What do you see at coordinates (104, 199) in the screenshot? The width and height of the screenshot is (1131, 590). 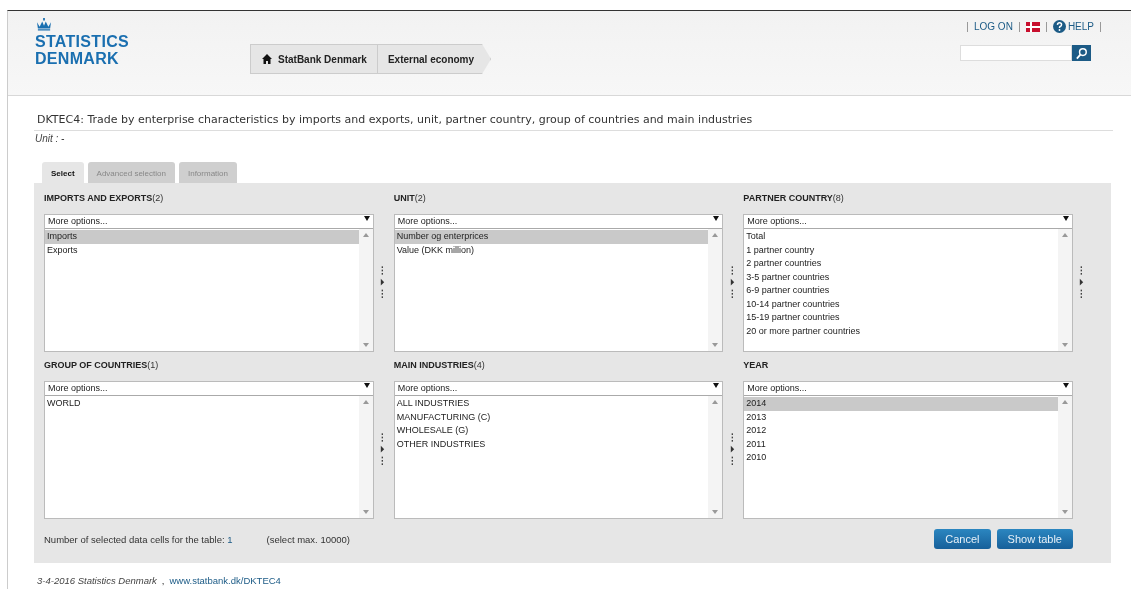 I see `variable-heading: IMPORTS AND EXPORTS(2)` at bounding box center [104, 199].